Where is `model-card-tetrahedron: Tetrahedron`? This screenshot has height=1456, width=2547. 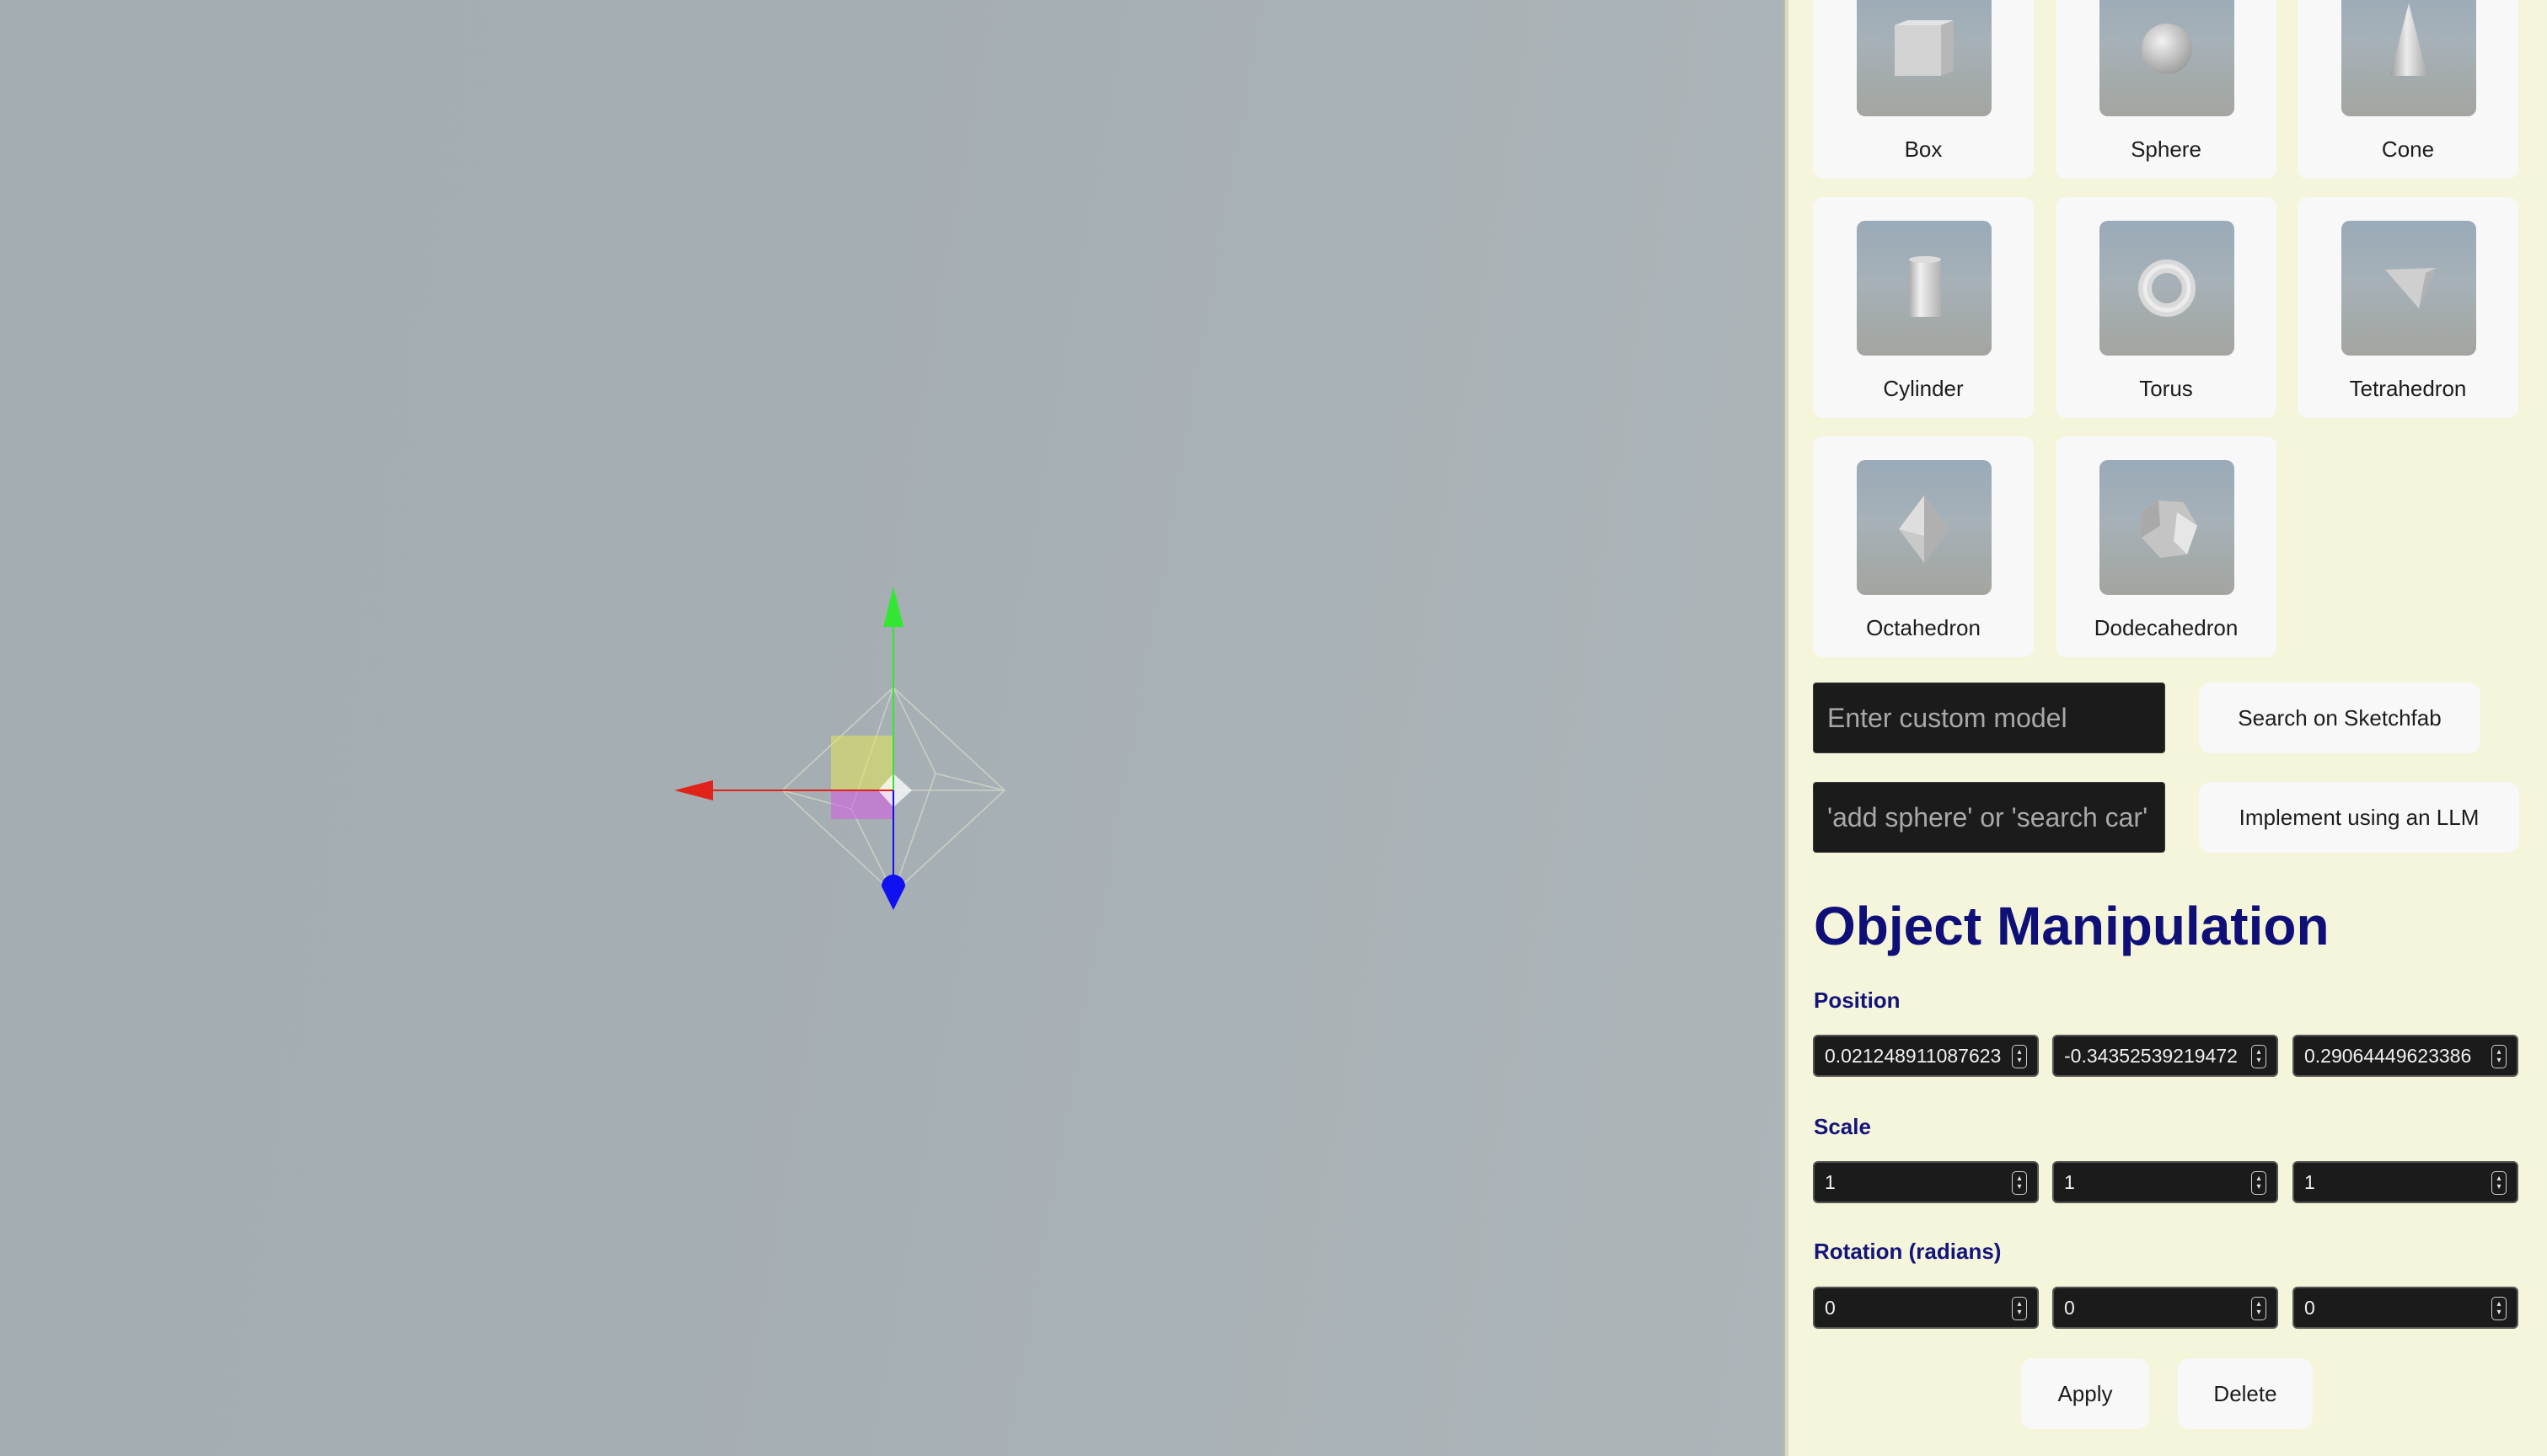 model-card-tetrahedron: Tetrahedron is located at coordinates (2408, 307).